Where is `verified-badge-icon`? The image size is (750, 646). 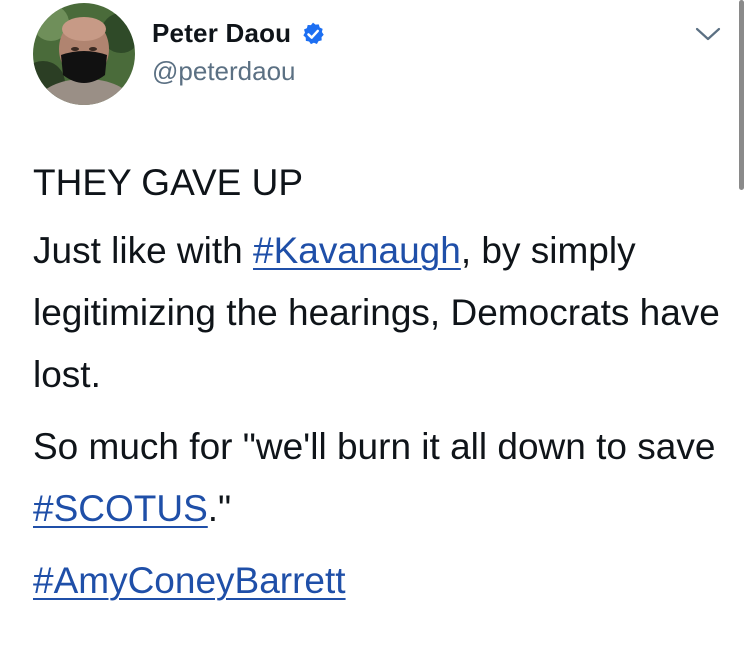 verified-badge-icon is located at coordinates (313, 33).